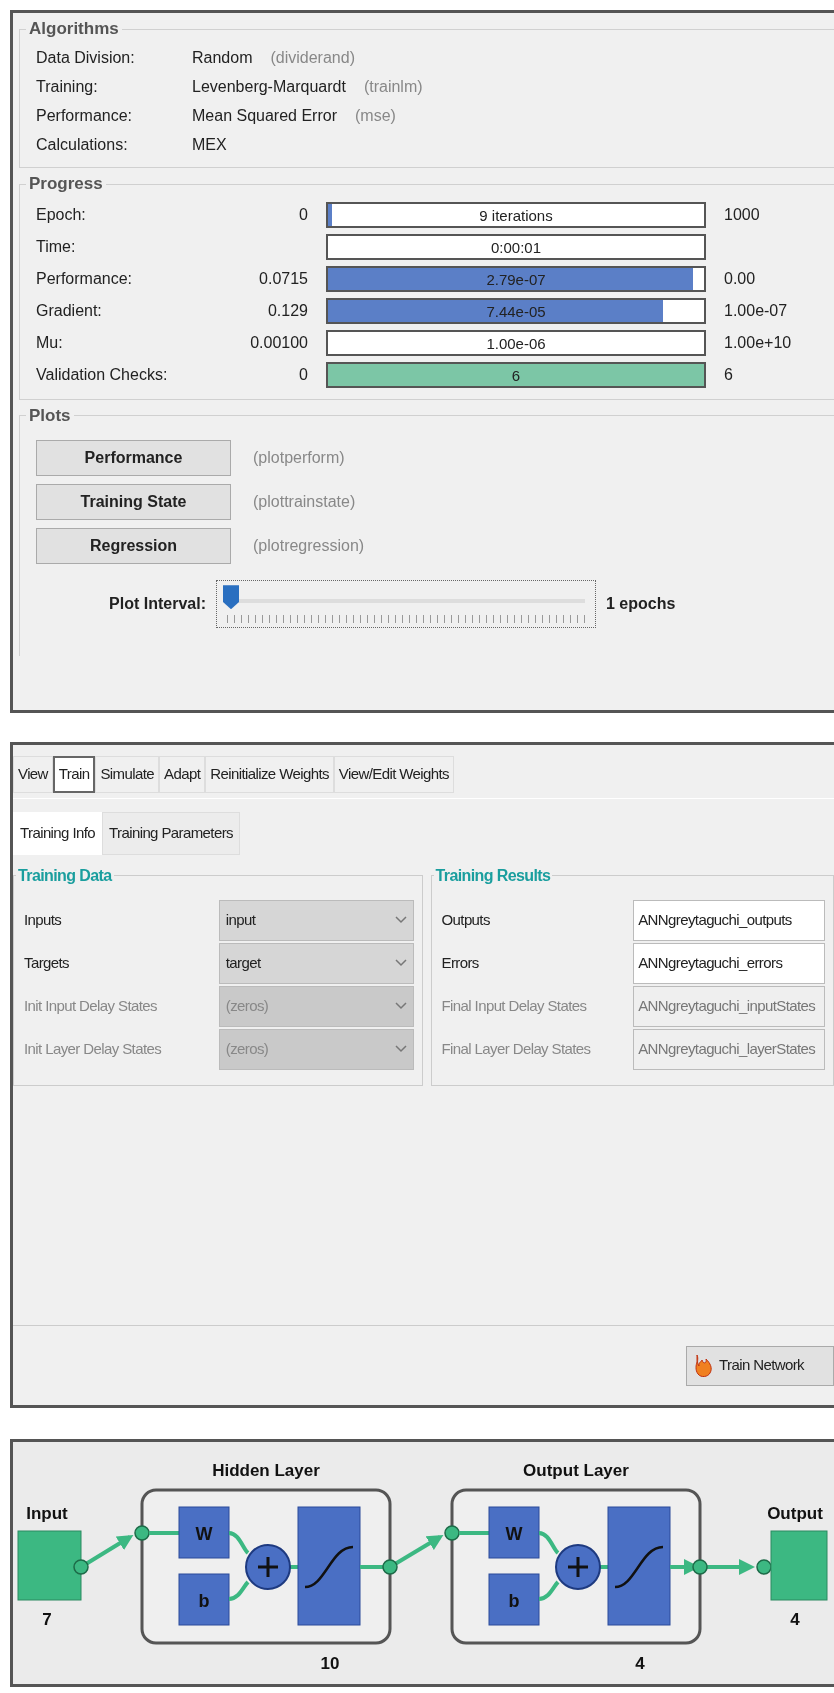 This screenshot has height=1693, width=834. I want to click on progress-text: 1.00e-06, so click(516, 343).